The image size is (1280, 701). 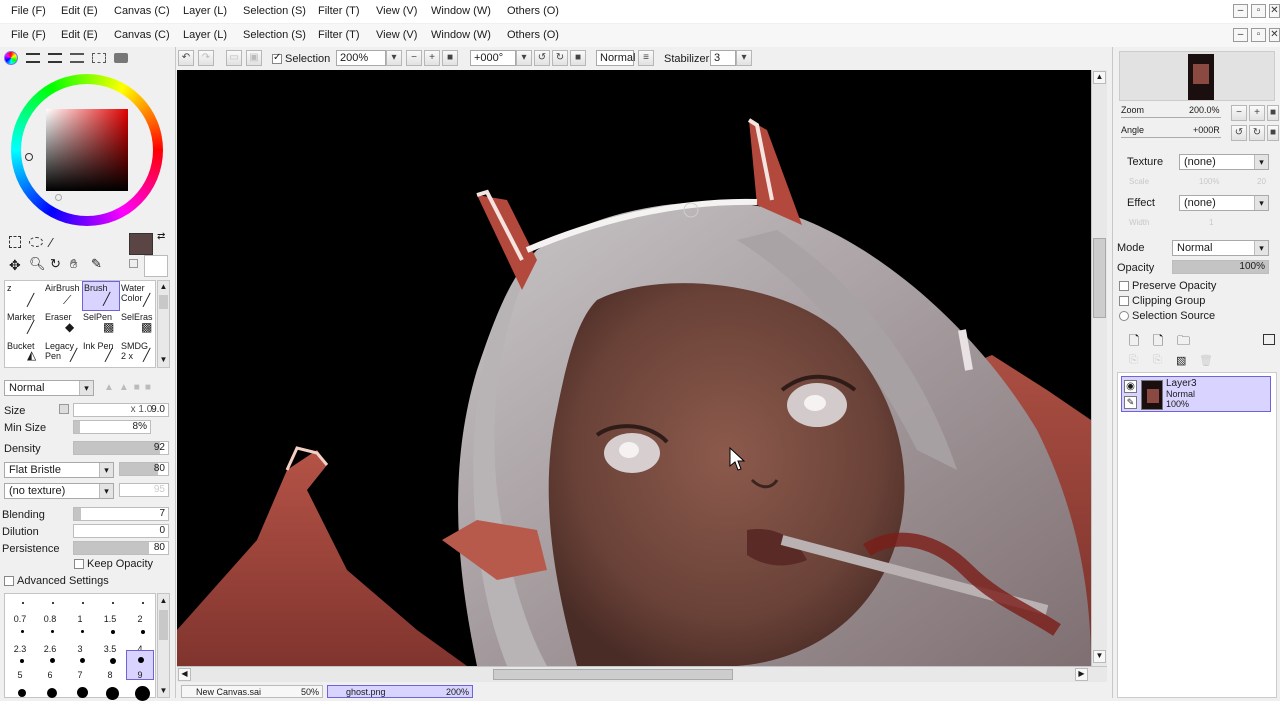 What do you see at coordinates (163, 645) in the screenshot?
I see `brush-size-scrollbar: ▲ ▼` at bounding box center [163, 645].